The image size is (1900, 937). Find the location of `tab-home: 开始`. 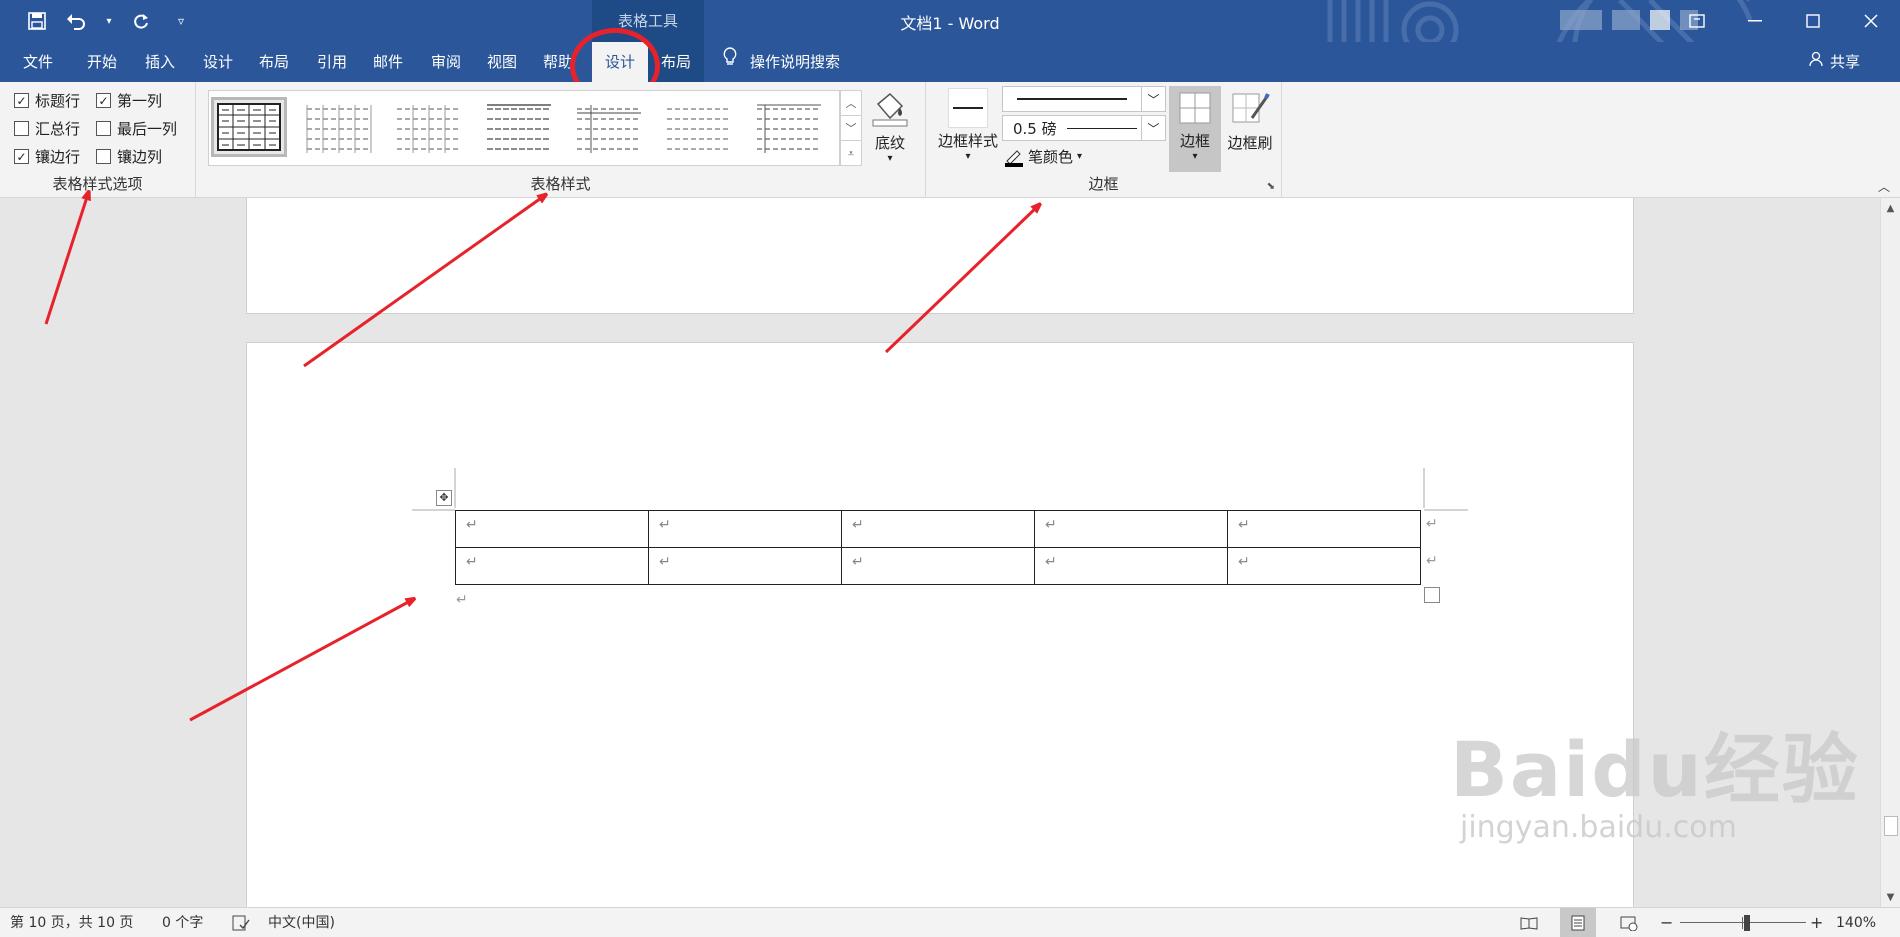

tab-home: 开始 is located at coordinates (102, 62).